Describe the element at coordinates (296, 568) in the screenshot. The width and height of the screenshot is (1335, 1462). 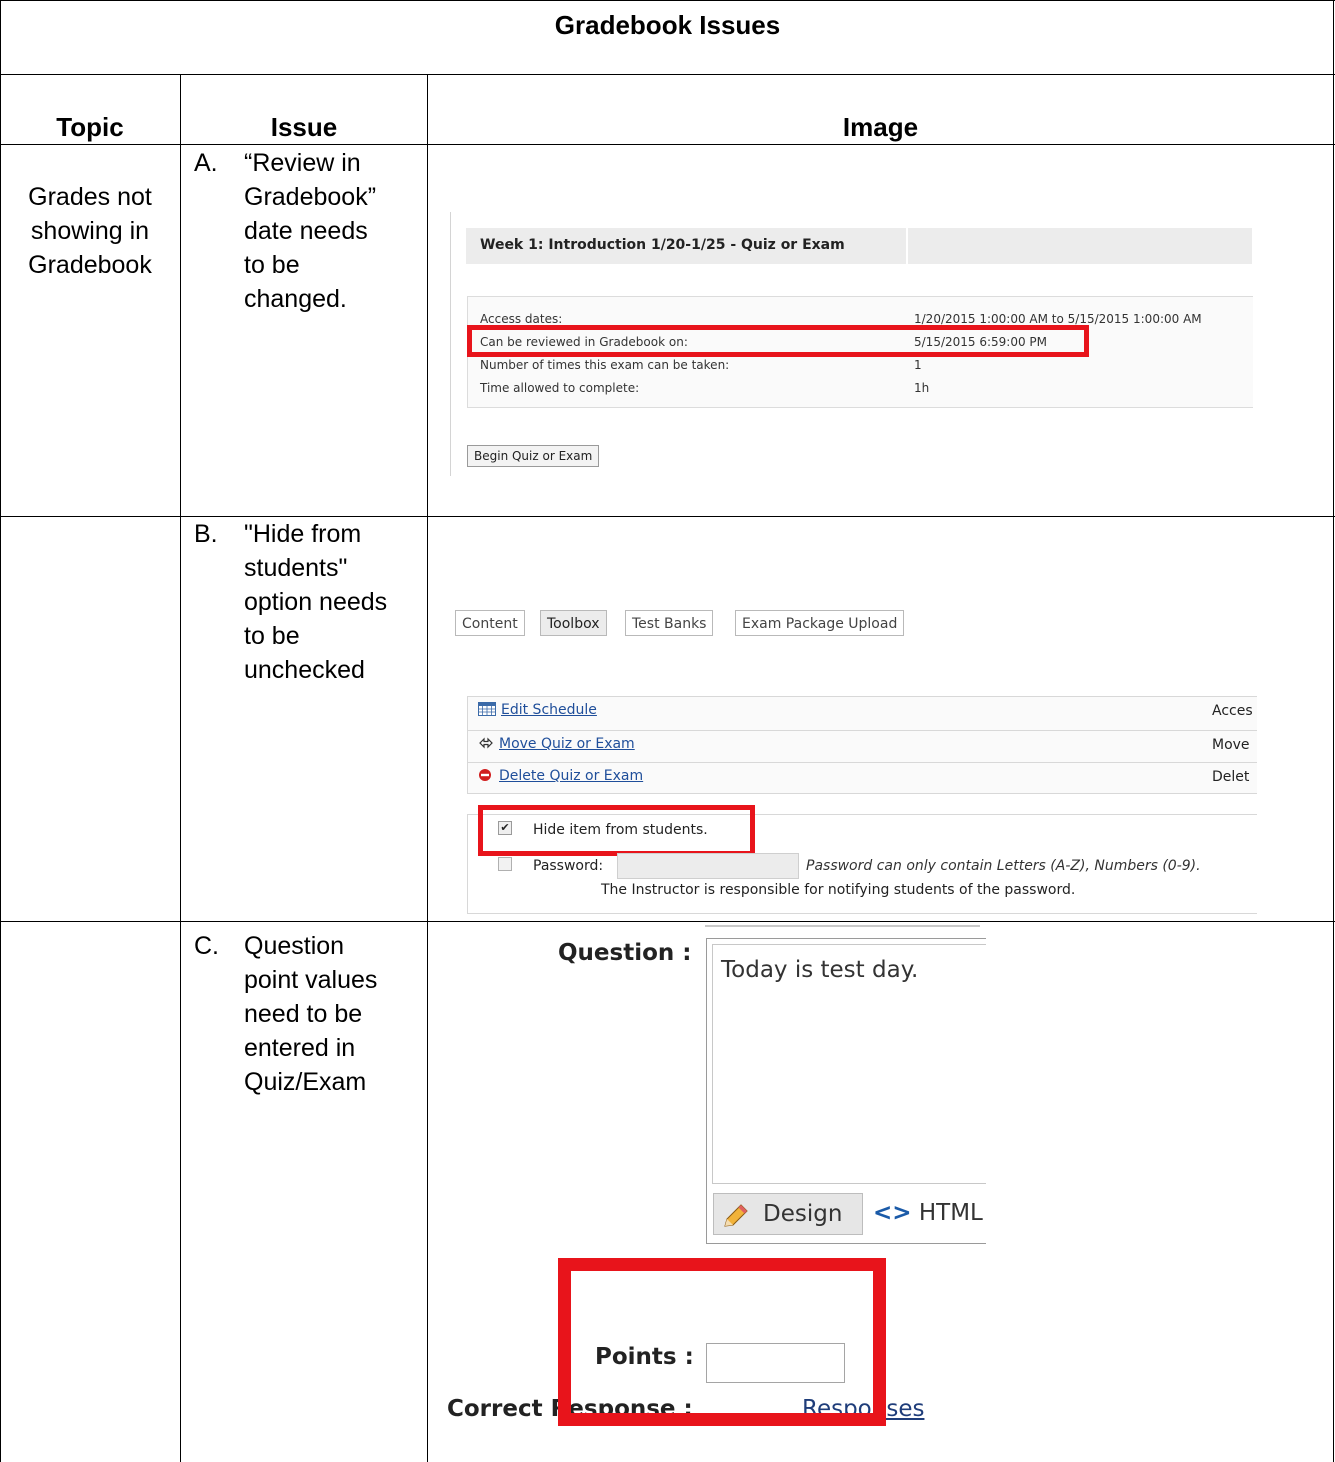
I see `issue-line: students"` at that location.